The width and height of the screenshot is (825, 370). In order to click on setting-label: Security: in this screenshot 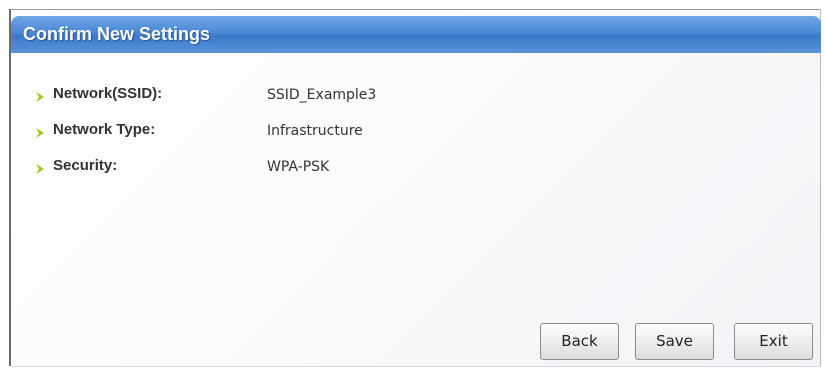, I will do `click(85, 165)`.